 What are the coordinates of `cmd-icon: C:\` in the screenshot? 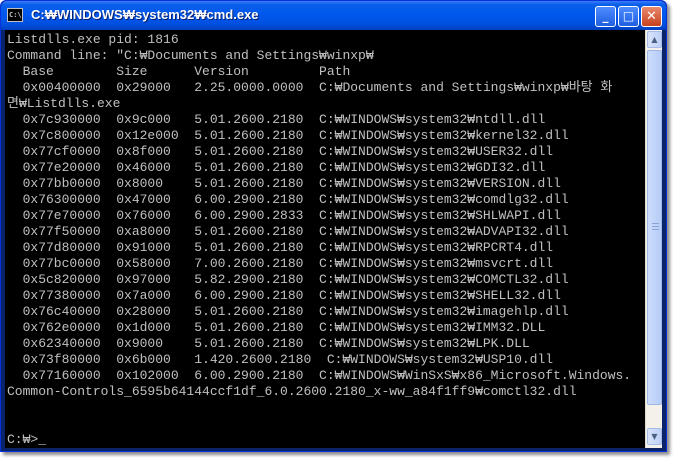 It's located at (15, 15).